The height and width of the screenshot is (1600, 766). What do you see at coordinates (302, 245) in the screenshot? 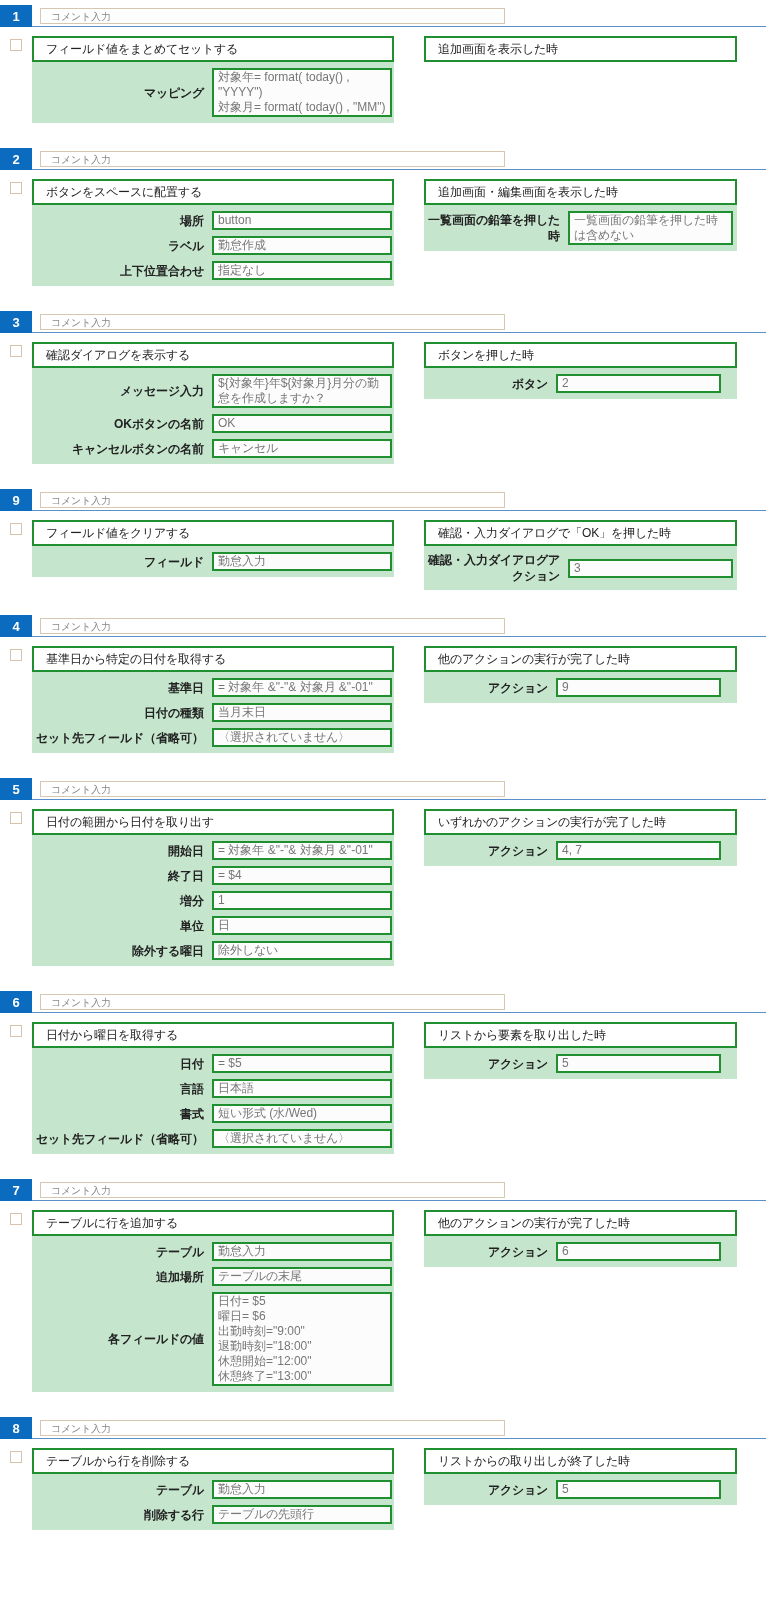
I see `value-field: 勤怠作成` at bounding box center [302, 245].